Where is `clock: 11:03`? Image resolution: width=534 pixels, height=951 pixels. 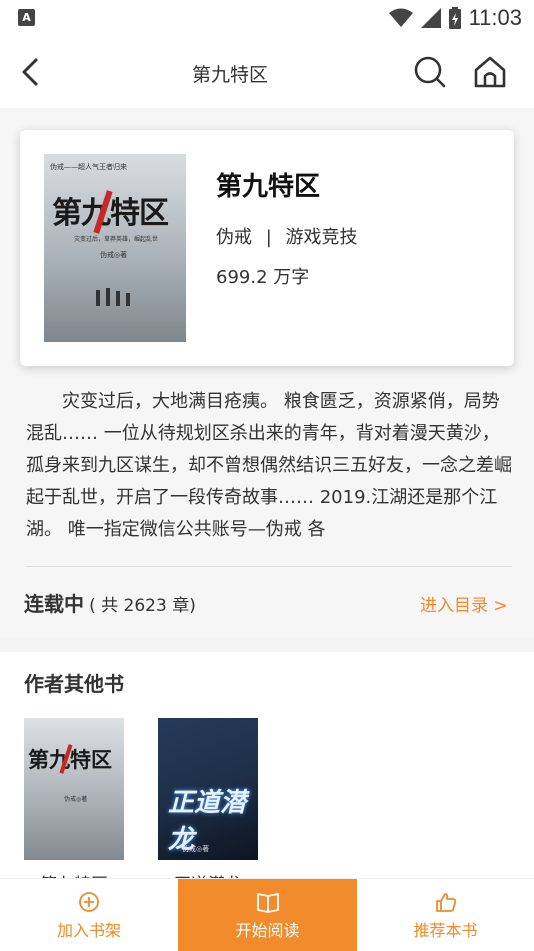
clock: 11:03 is located at coordinates (495, 17).